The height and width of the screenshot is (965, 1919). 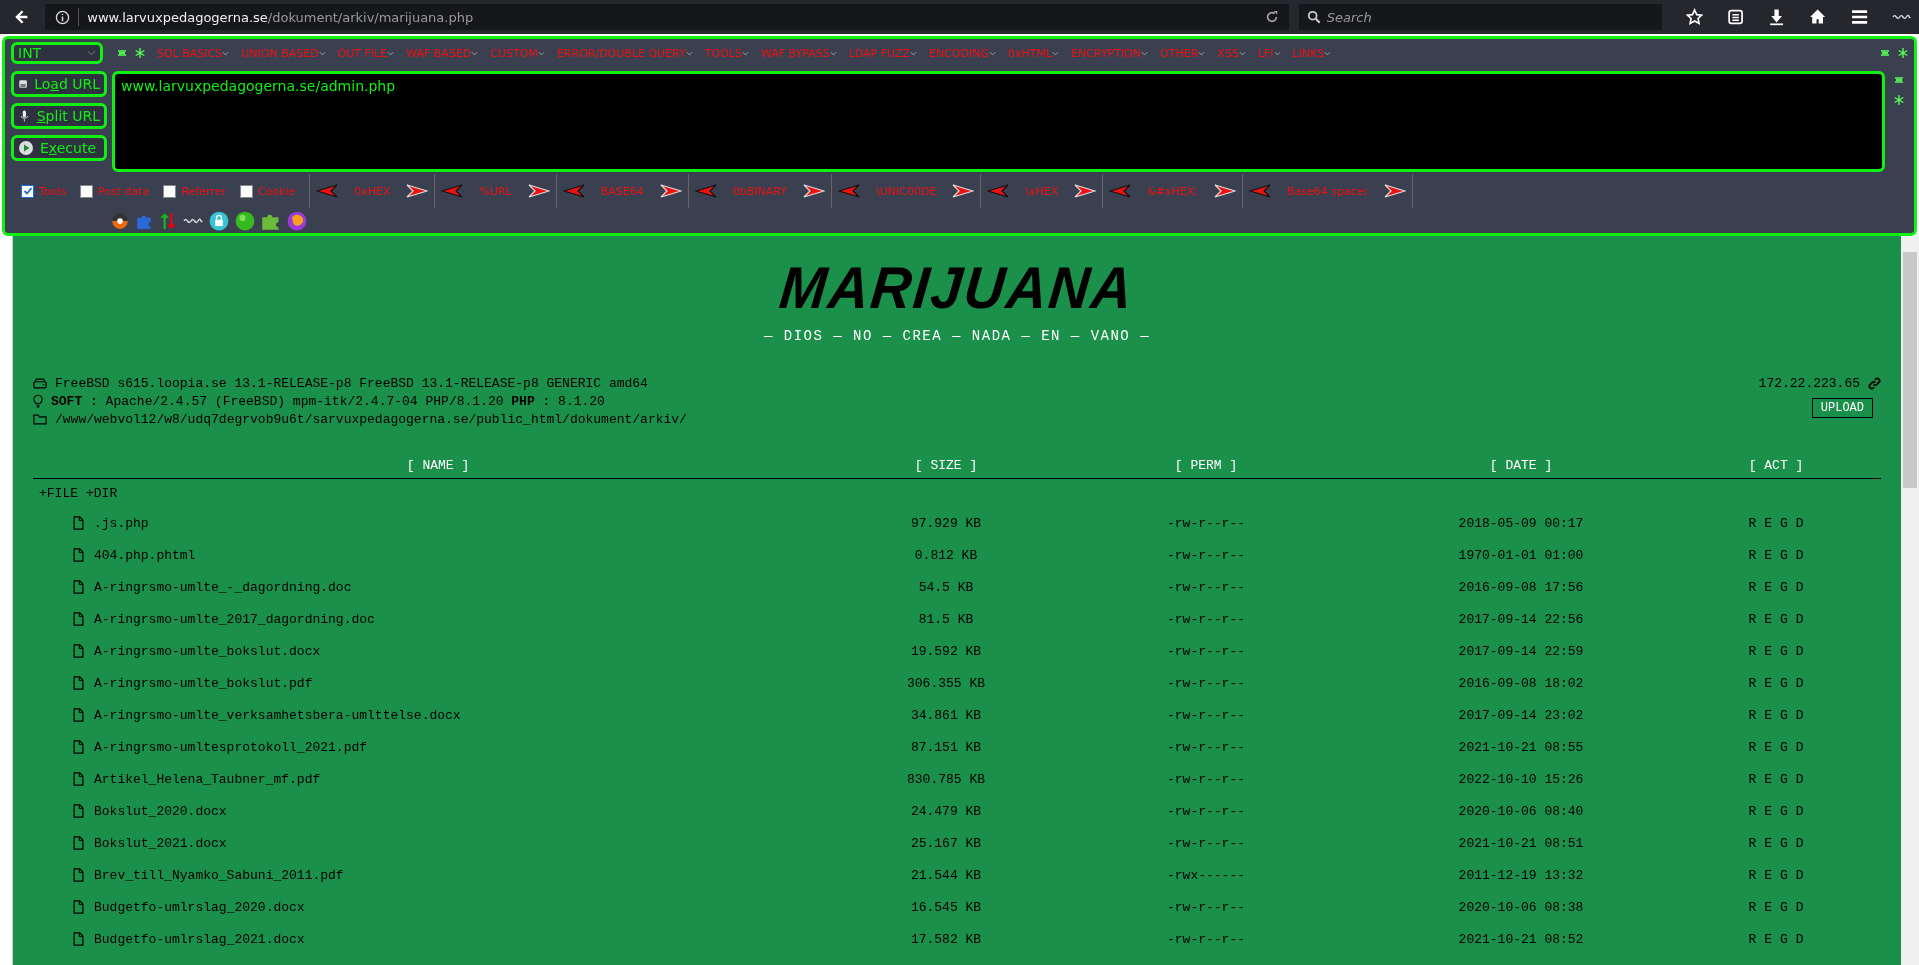 I want to click on file-name: 404.php.phtml, so click(x=145, y=555).